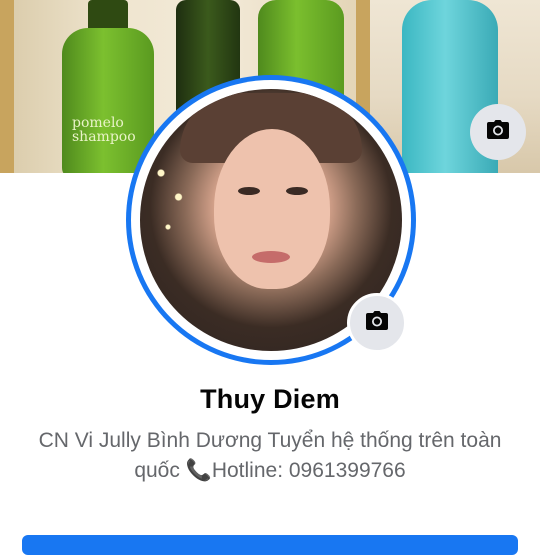 The height and width of the screenshot is (555, 540). What do you see at coordinates (175, 209) in the screenshot?
I see `background-lights` at bounding box center [175, 209].